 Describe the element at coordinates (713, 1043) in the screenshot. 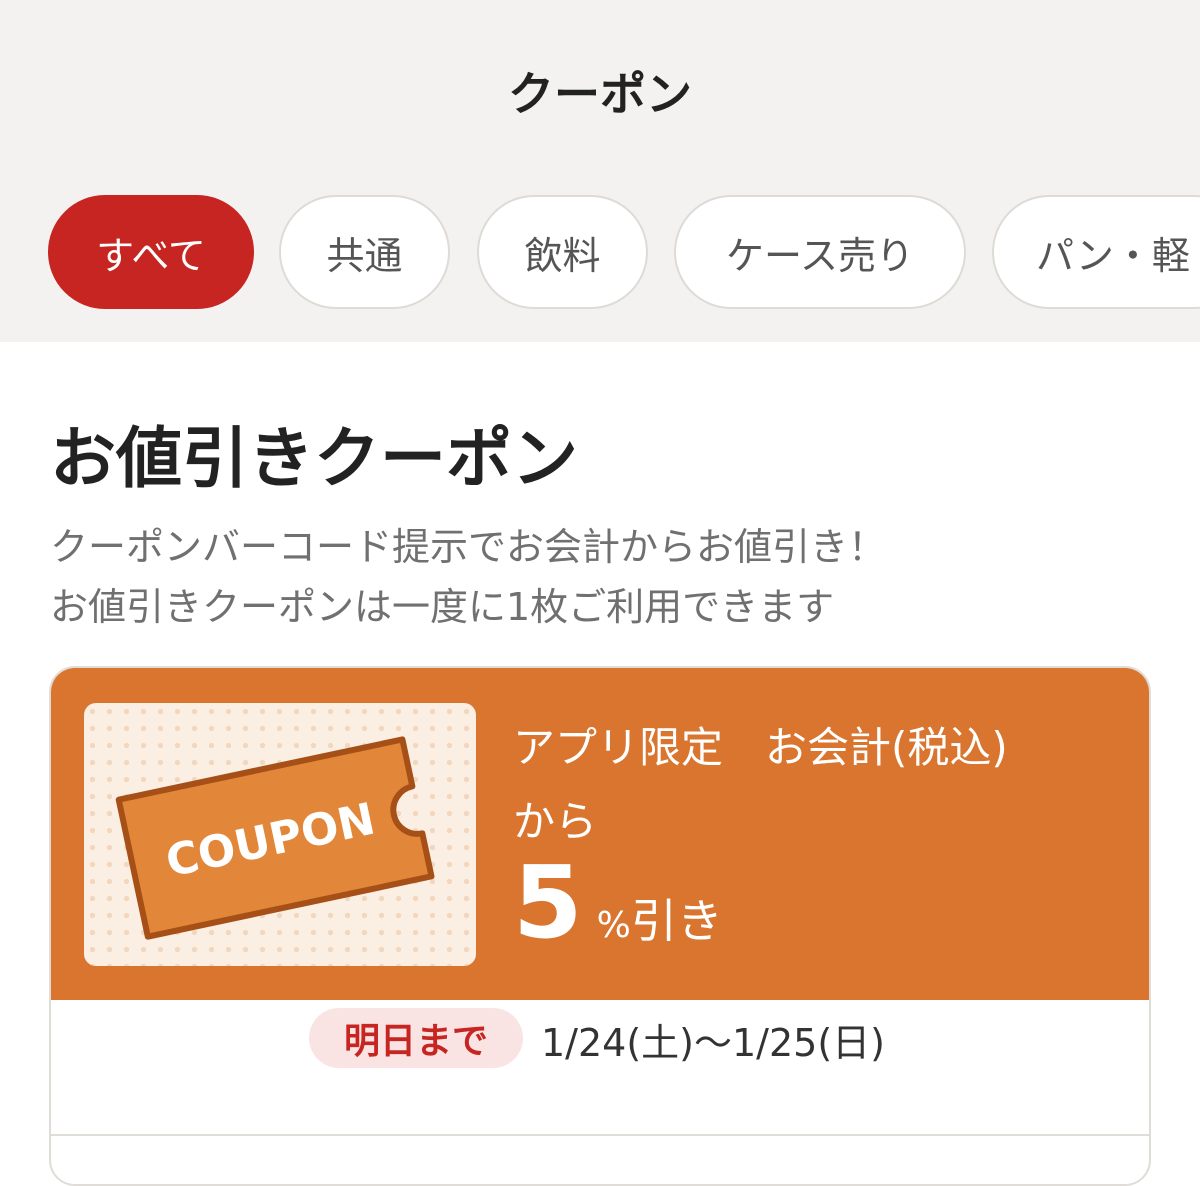

I see `valid-date-range: 1/24(土)〜1/25(日)` at that location.